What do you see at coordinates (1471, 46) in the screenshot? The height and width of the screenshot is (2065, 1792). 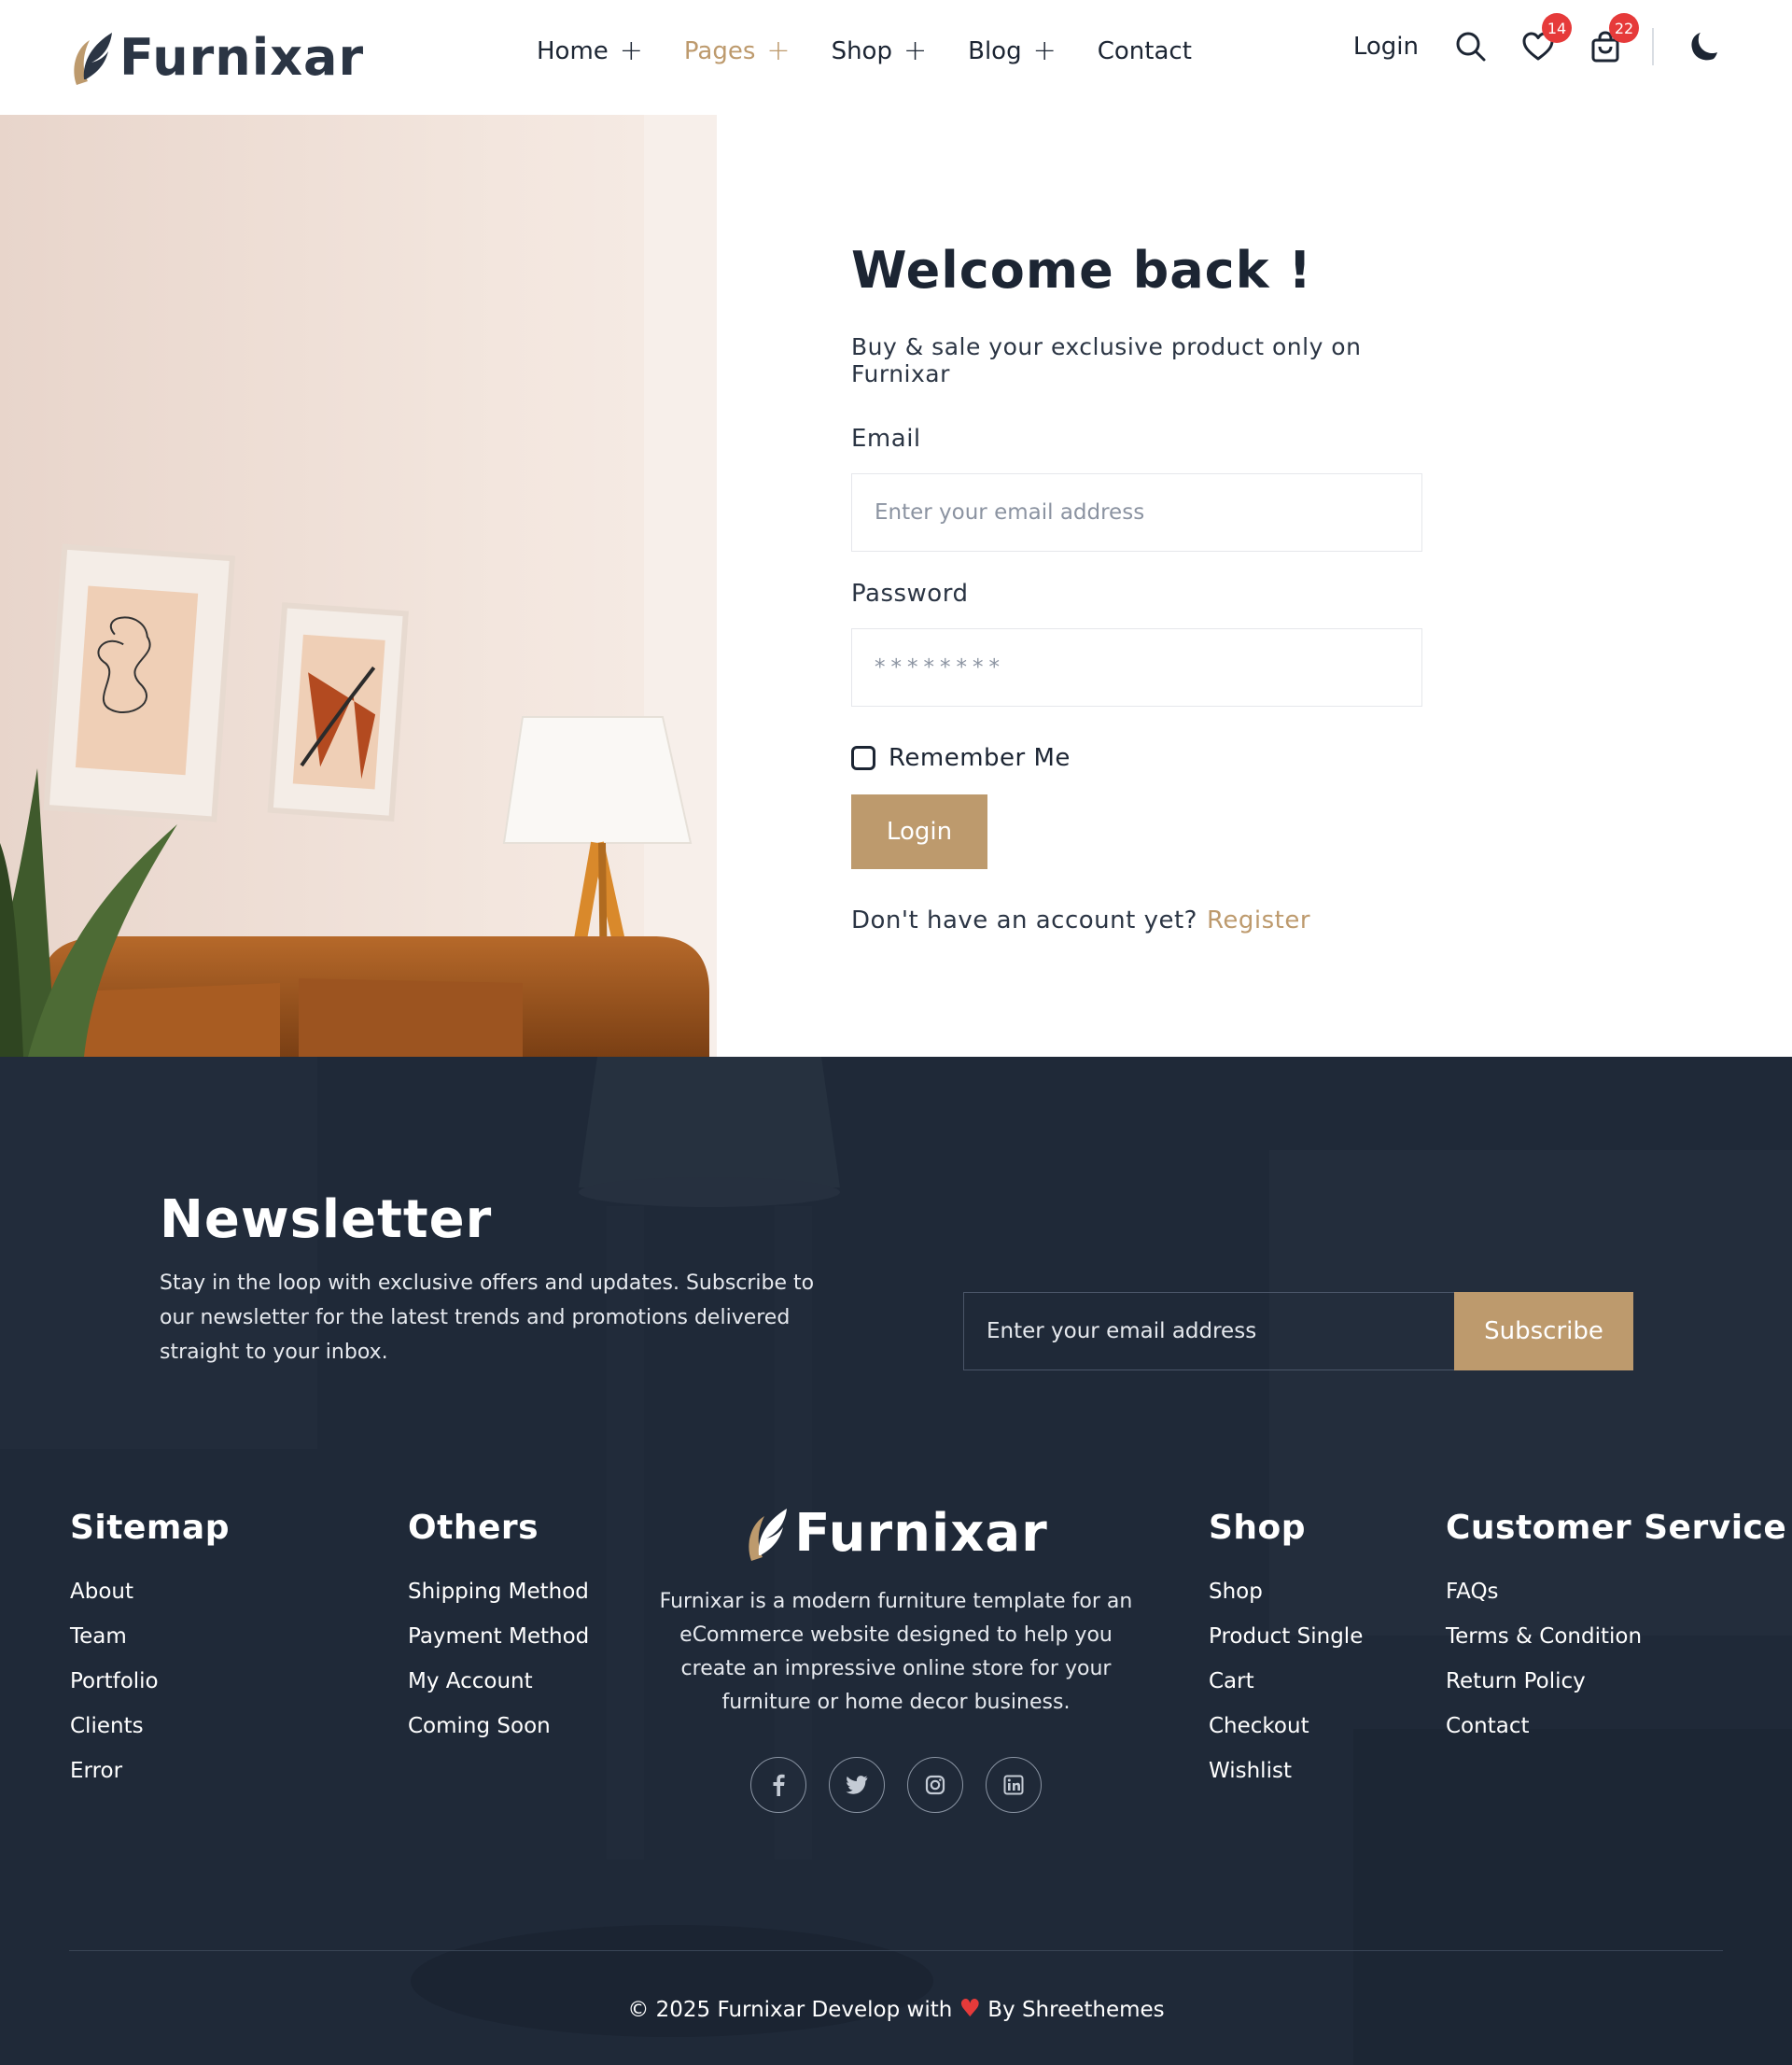 I see `search-icon` at bounding box center [1471, 46].